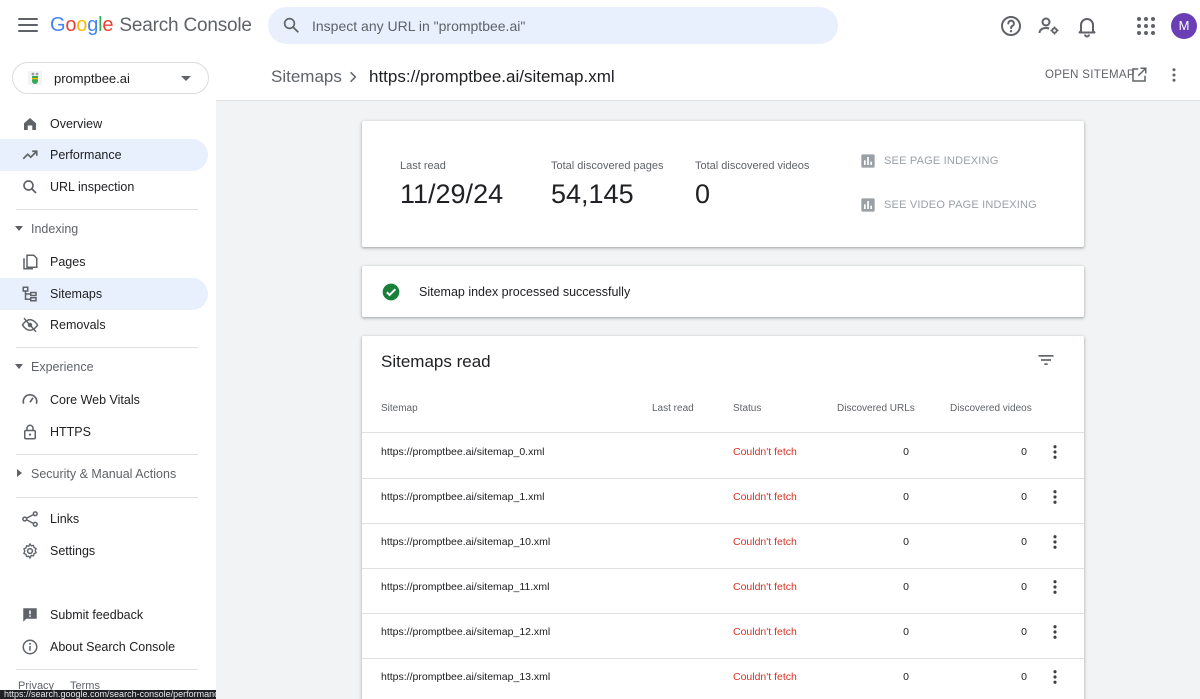  I want to click on sidebar-section-security: Security & Manual Actions, so click(104, 475).